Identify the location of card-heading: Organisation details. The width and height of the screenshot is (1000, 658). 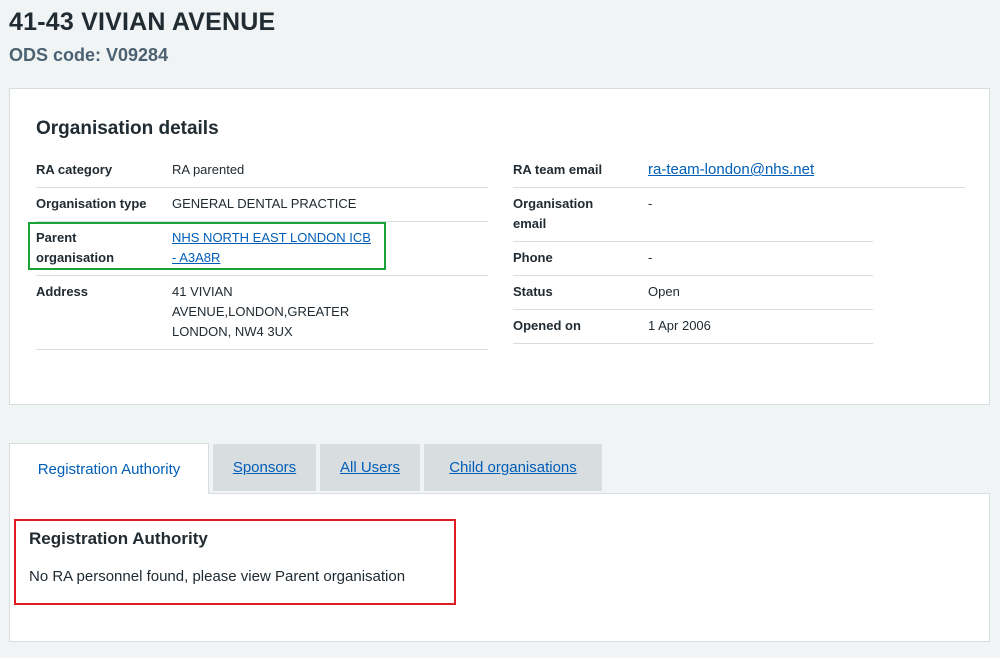
(127, 128).